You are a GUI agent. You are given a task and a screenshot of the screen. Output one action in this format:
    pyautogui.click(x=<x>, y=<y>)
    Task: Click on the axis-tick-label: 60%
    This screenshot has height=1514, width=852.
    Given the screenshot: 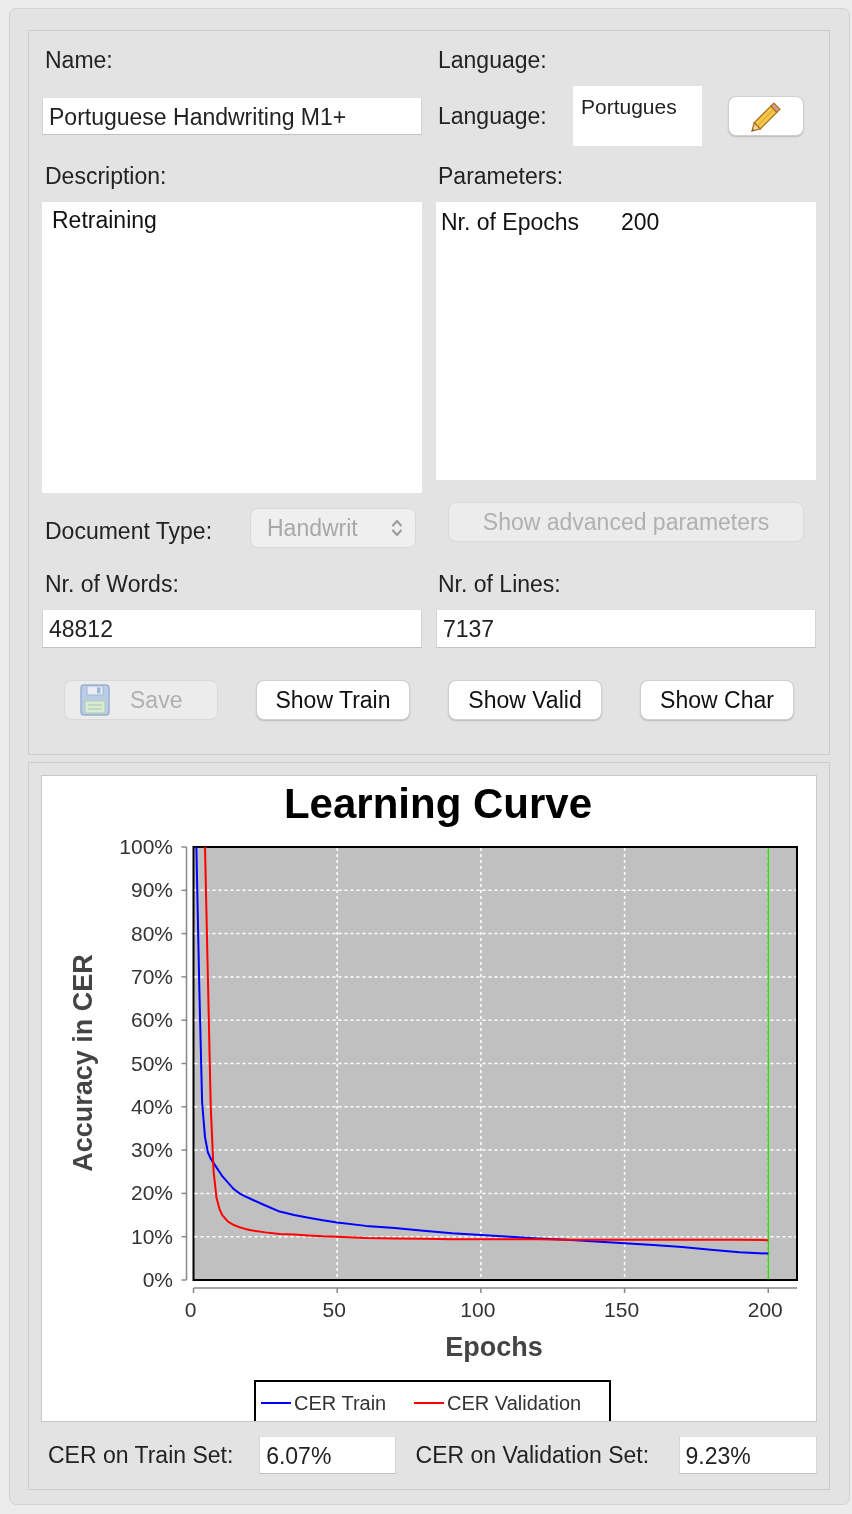 What is the action you would take?
    pyautogui.click(x=151, y=1020)
    